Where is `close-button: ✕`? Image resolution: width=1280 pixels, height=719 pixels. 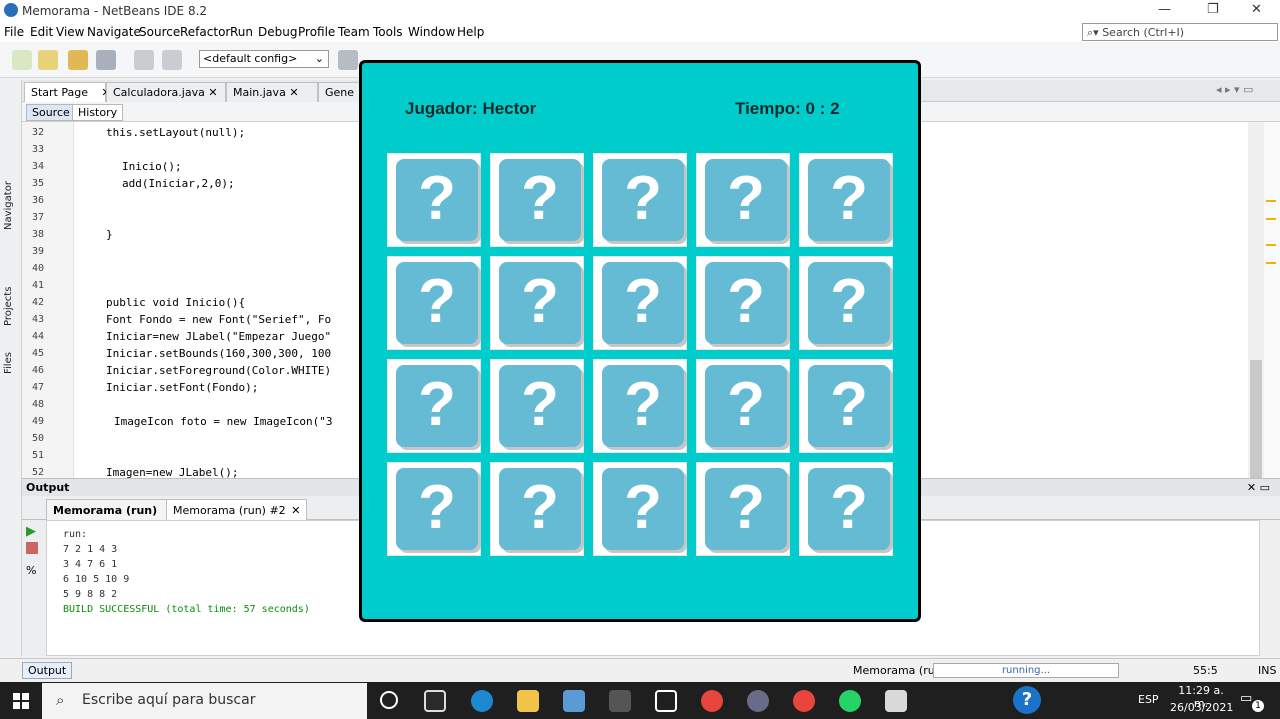
close-button: ✕ is located at coordinates (1256, 9).